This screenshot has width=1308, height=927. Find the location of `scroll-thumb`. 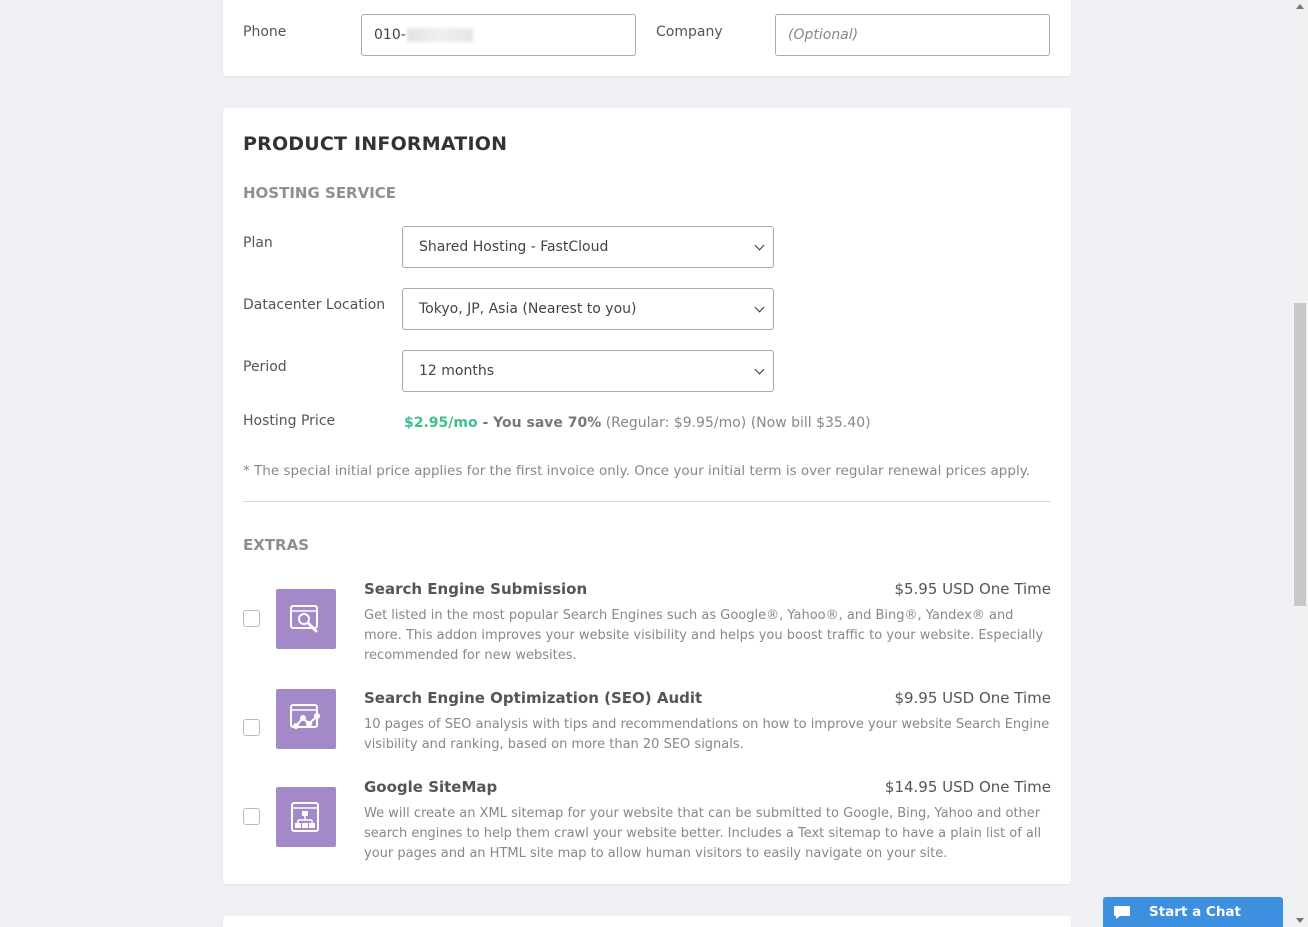

scroll-thumb is located at coordinates (1300, 454).